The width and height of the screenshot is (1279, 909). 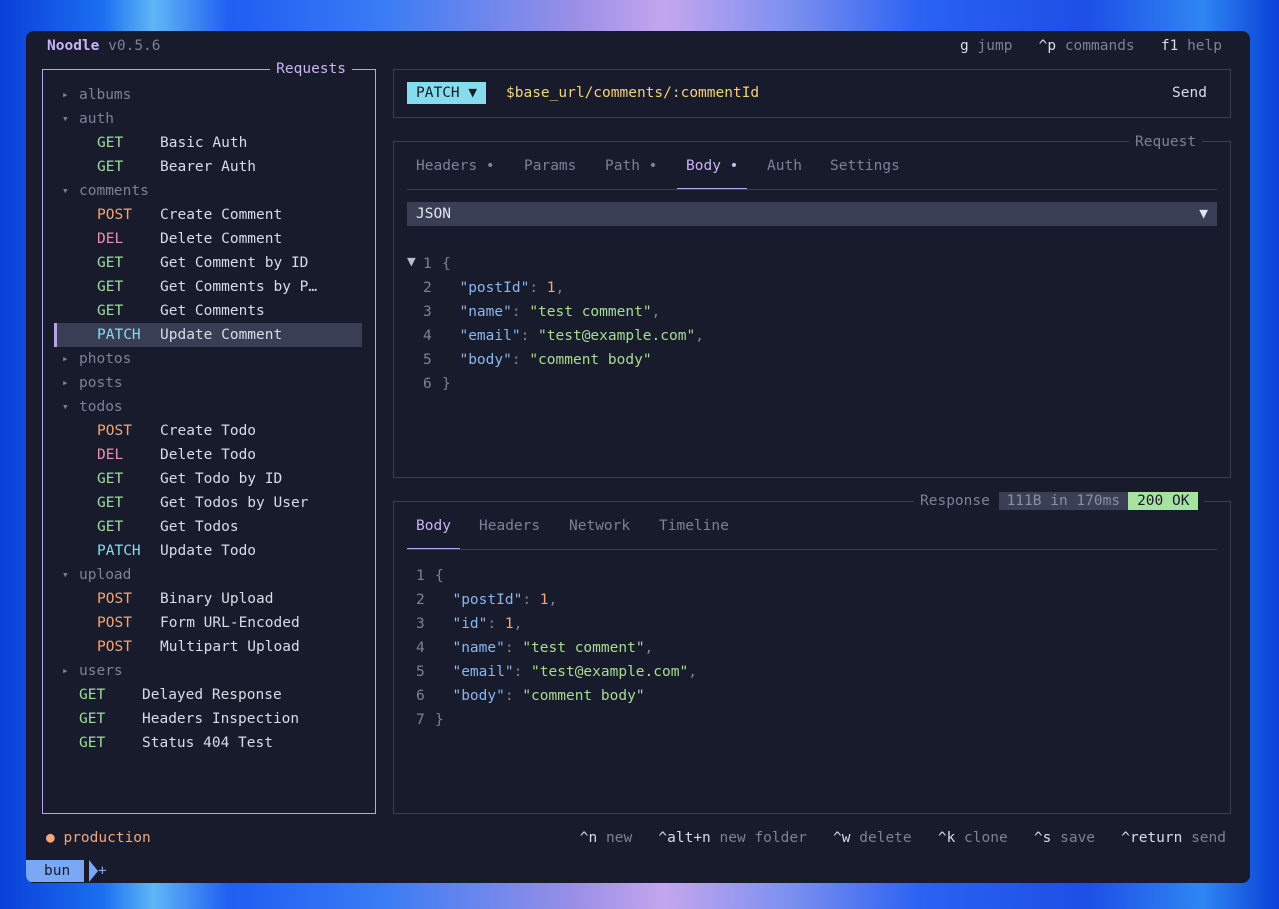 What do you see at coordinates (485, 312) in the screenshot?
I see `json-key: "name"` at bounding box center [485, 312].